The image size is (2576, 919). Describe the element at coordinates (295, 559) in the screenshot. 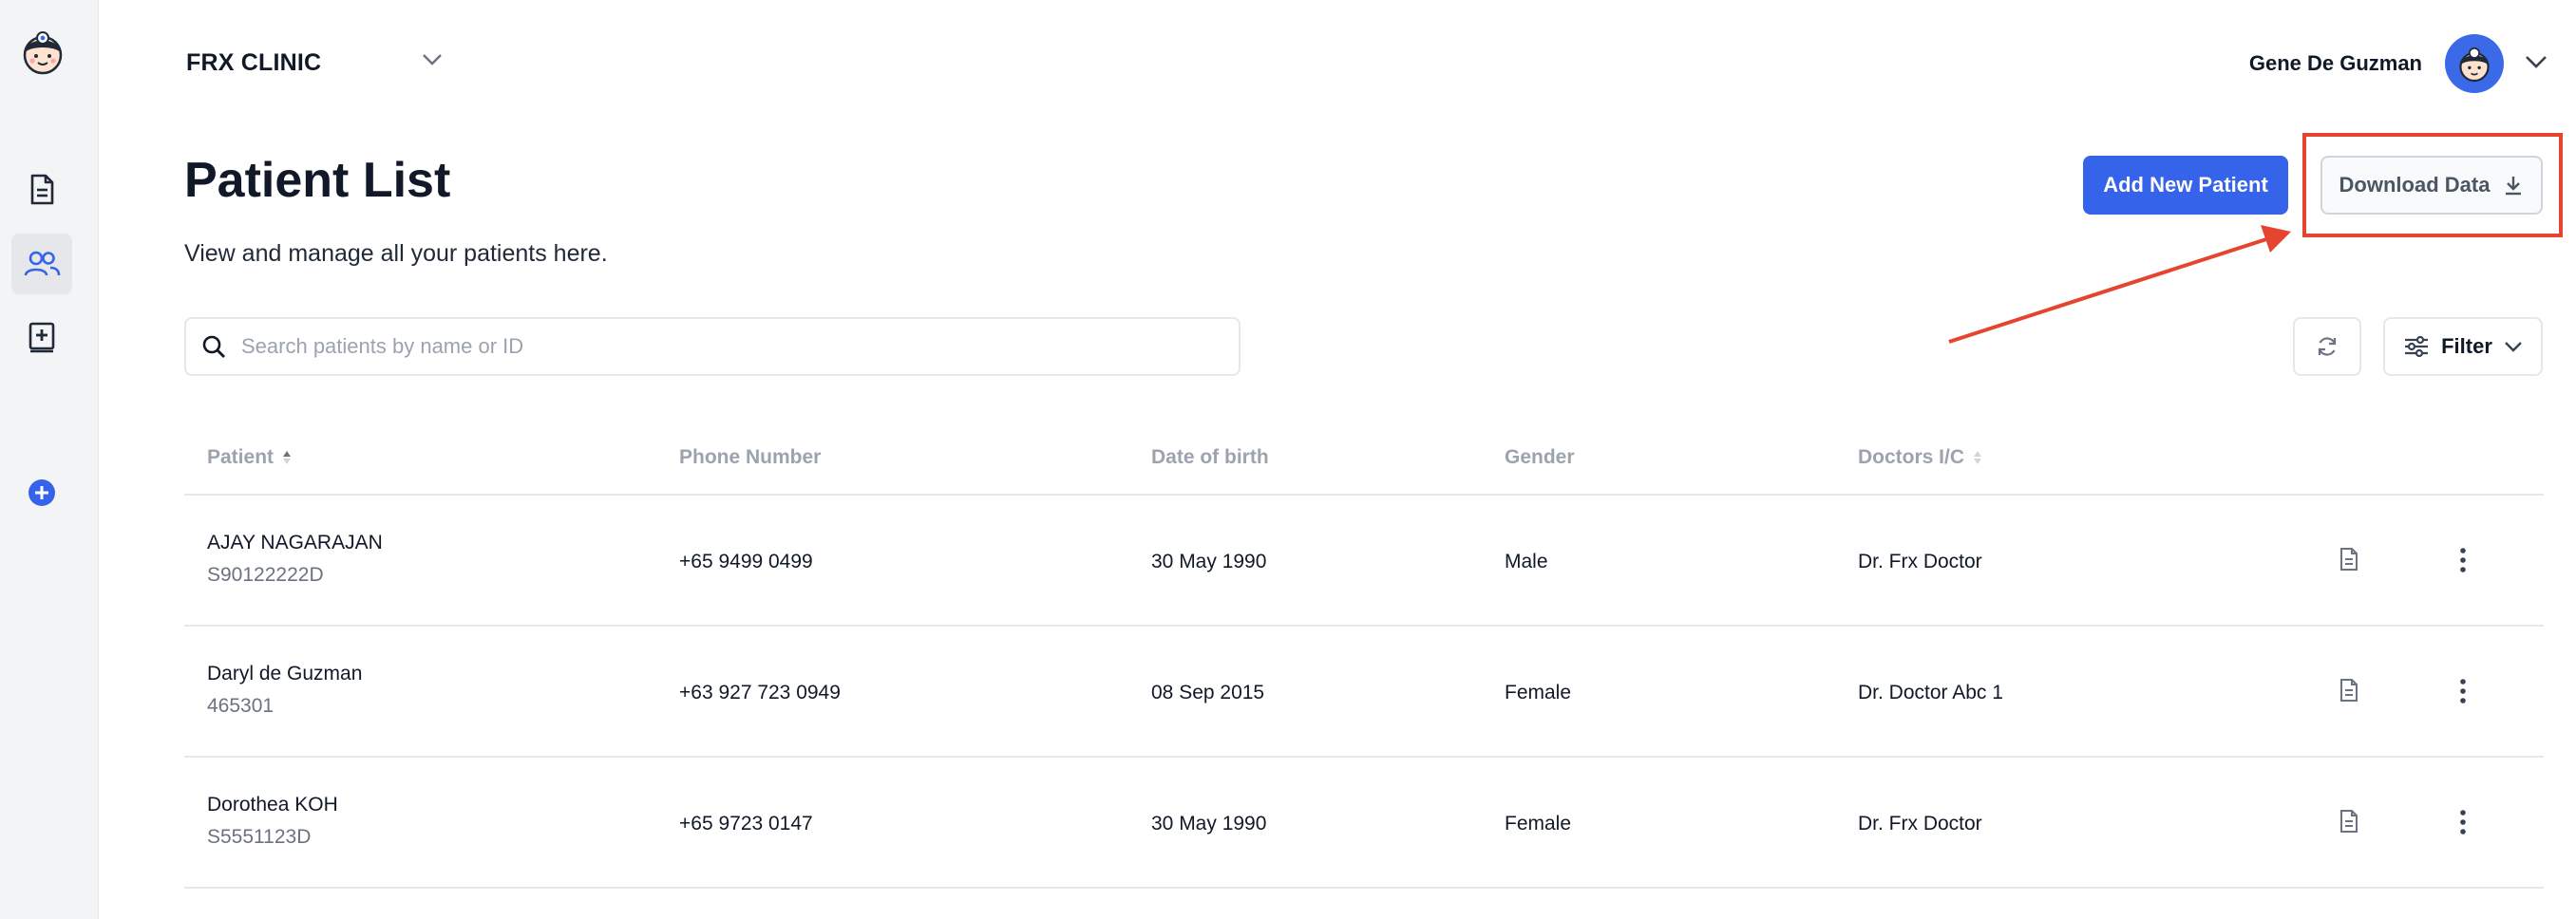

I see `patient-cell: AJAY NAGARAJAN S90122222D` at that location.